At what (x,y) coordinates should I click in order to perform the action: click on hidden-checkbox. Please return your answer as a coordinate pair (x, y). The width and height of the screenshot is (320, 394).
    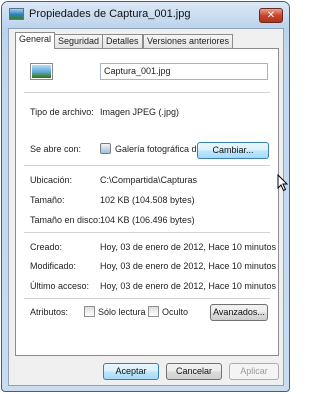
    Looking at the image, I should click on (153, 311).